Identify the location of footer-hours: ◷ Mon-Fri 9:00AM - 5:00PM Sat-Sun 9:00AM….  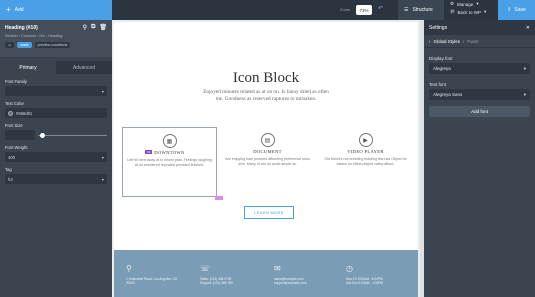
(364, 274).